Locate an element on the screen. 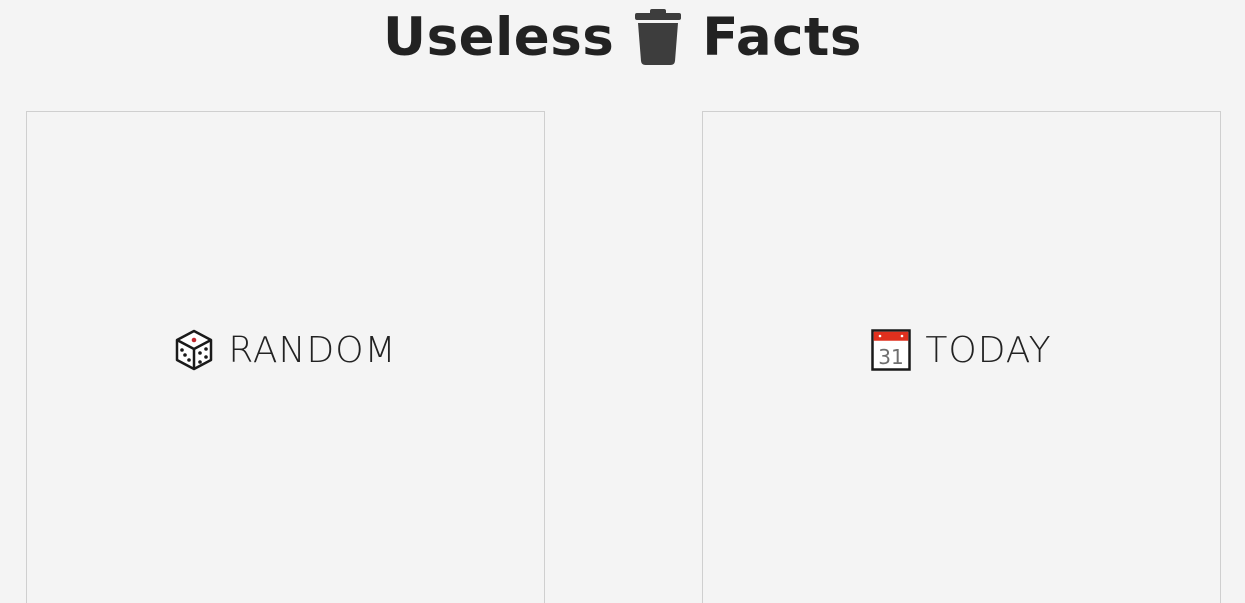 The height and width of the screenshot is (603, 1245). die-icon is located at coordinates (194, 350).